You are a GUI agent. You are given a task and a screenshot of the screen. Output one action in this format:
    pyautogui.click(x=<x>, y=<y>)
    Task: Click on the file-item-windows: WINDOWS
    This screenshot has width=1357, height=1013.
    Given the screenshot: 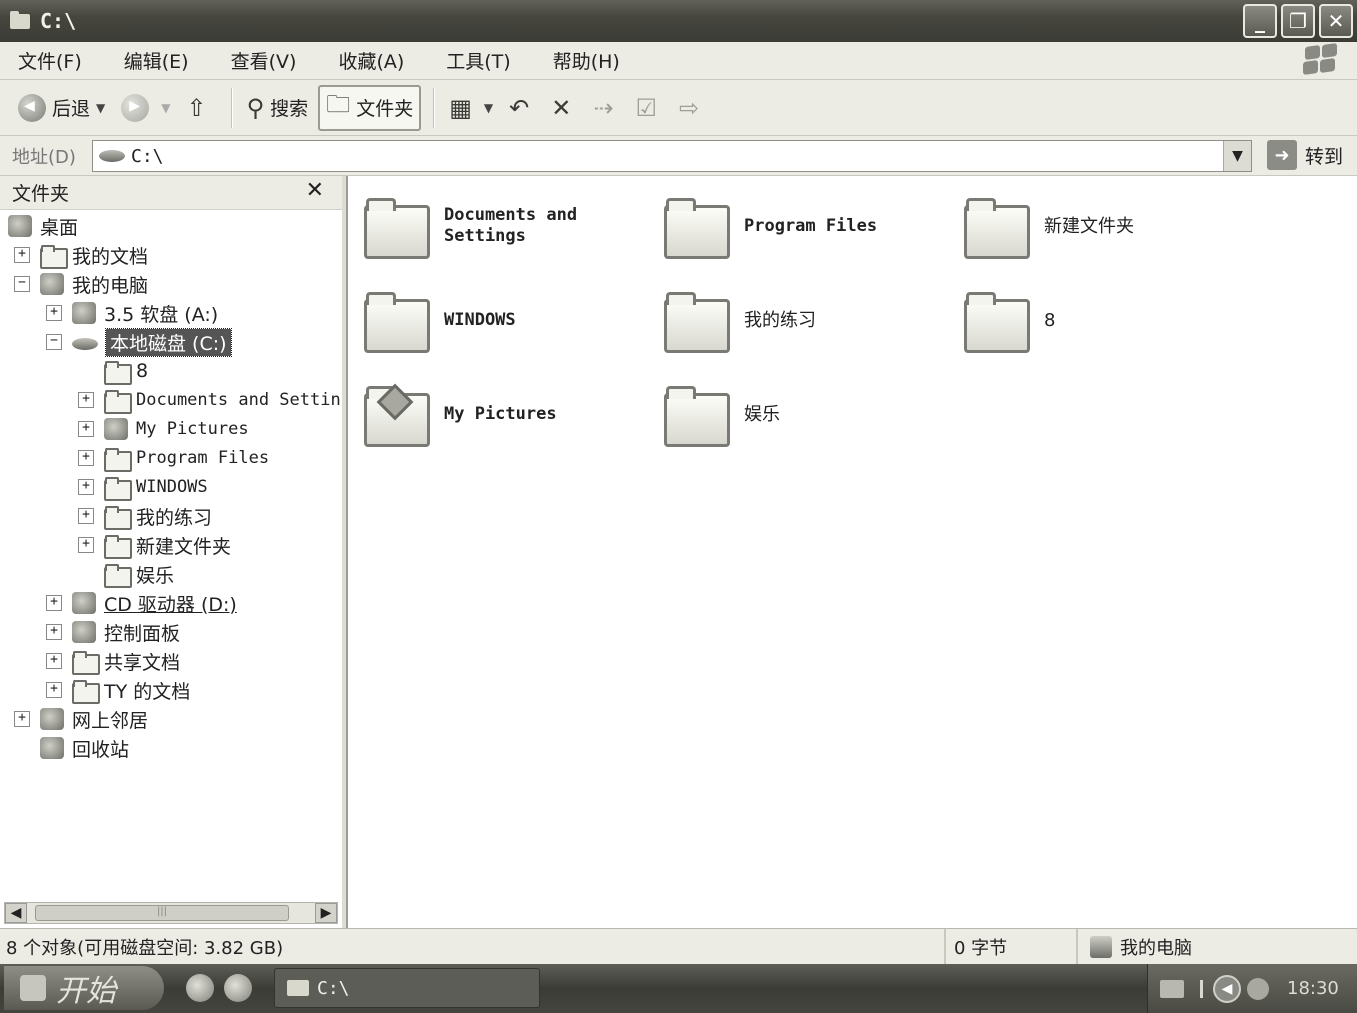 What is the action you would take?
    pyautogui.click(x=507, y=320)
    